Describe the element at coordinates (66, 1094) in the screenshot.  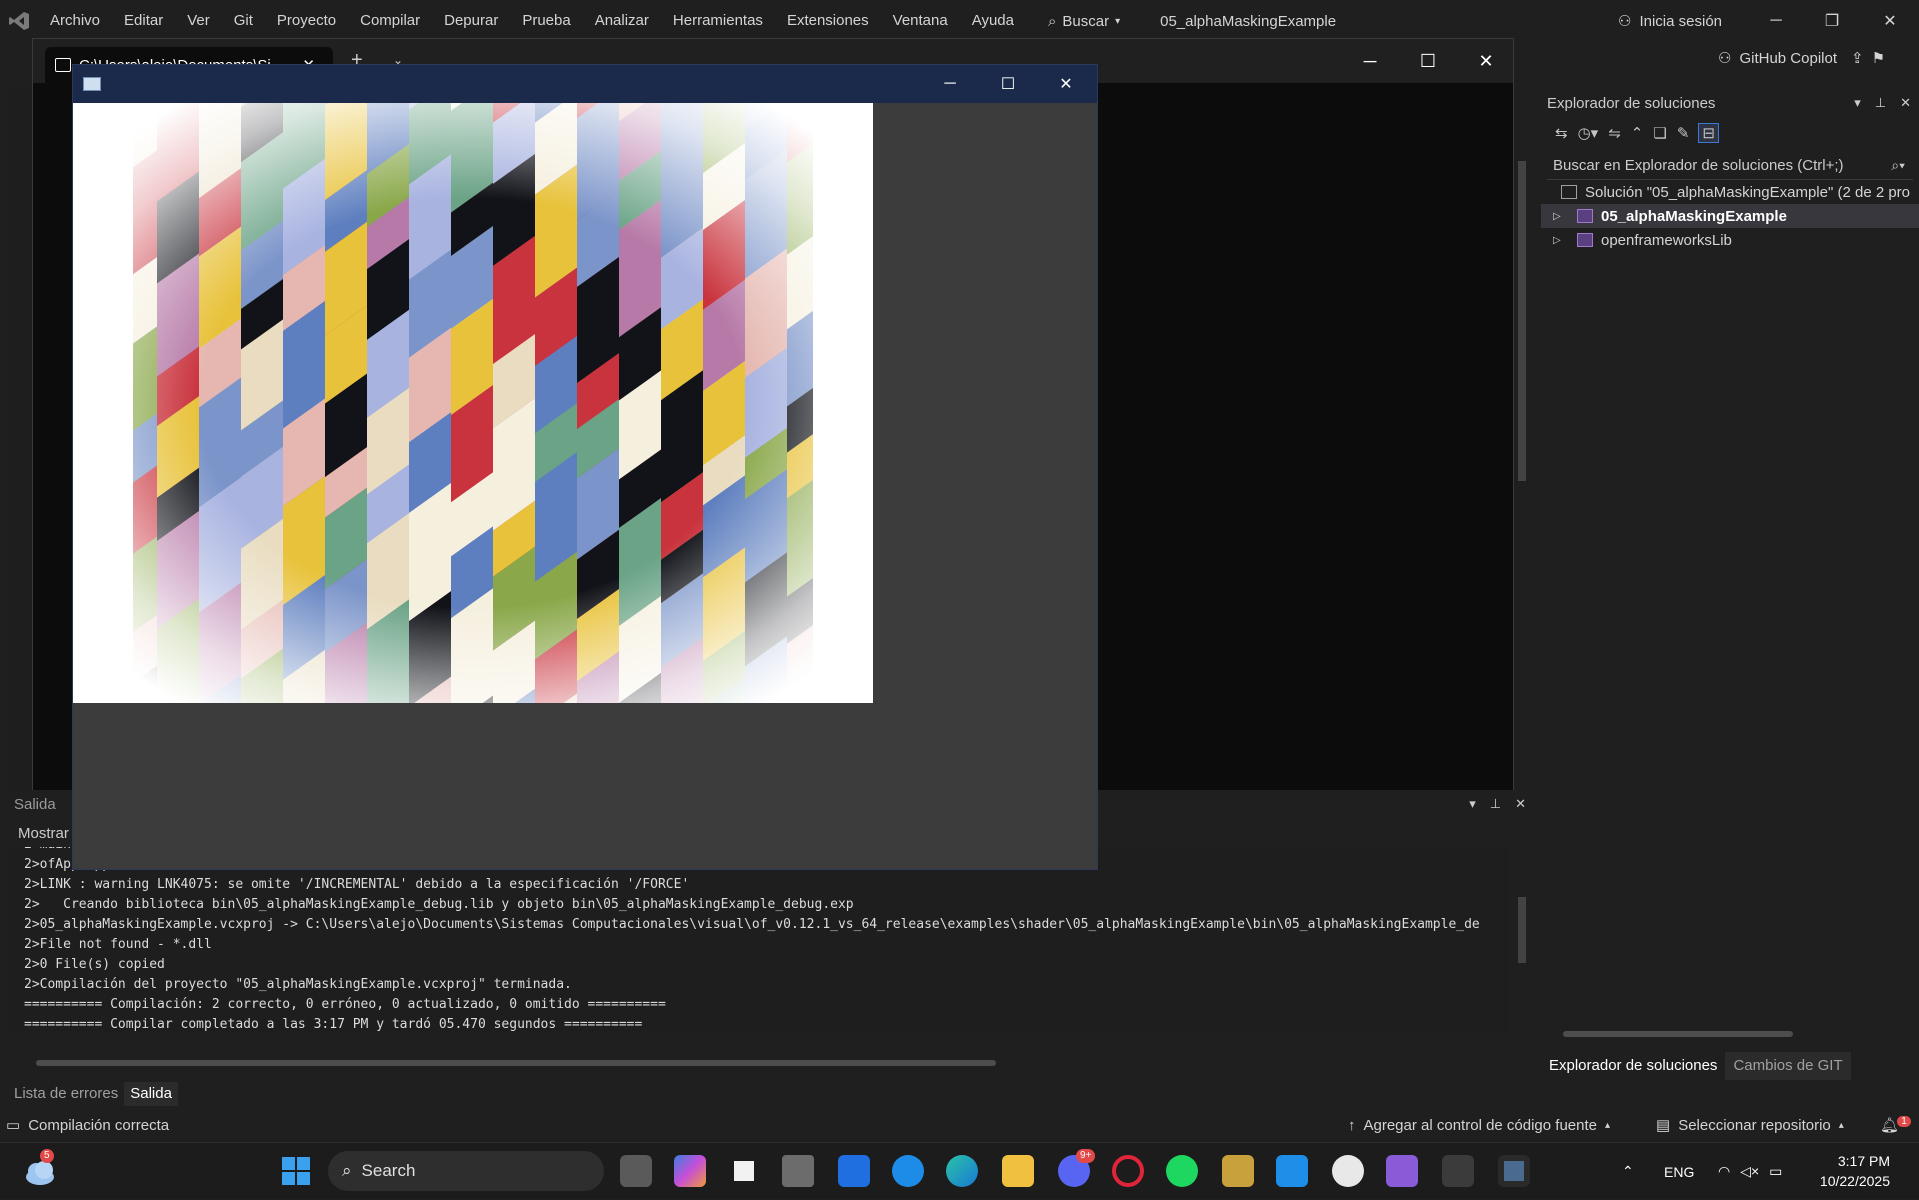
I see `tab-error-list: Lista de errores` at that location.